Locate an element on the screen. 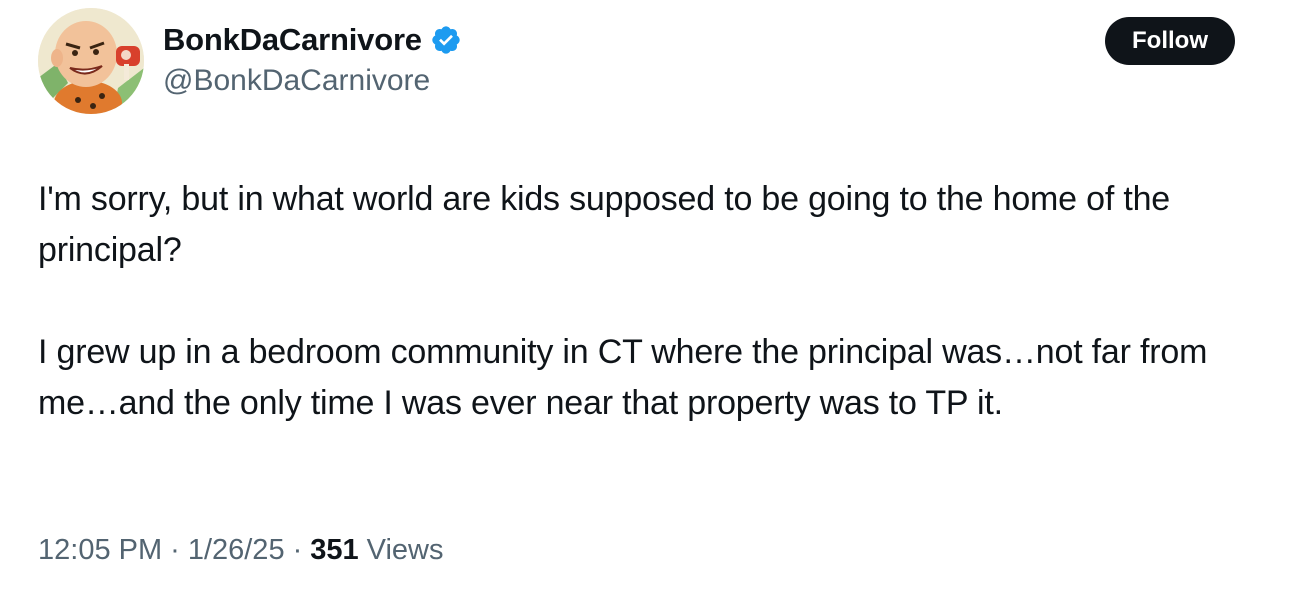  avatar is located at coordinates (91, 61).